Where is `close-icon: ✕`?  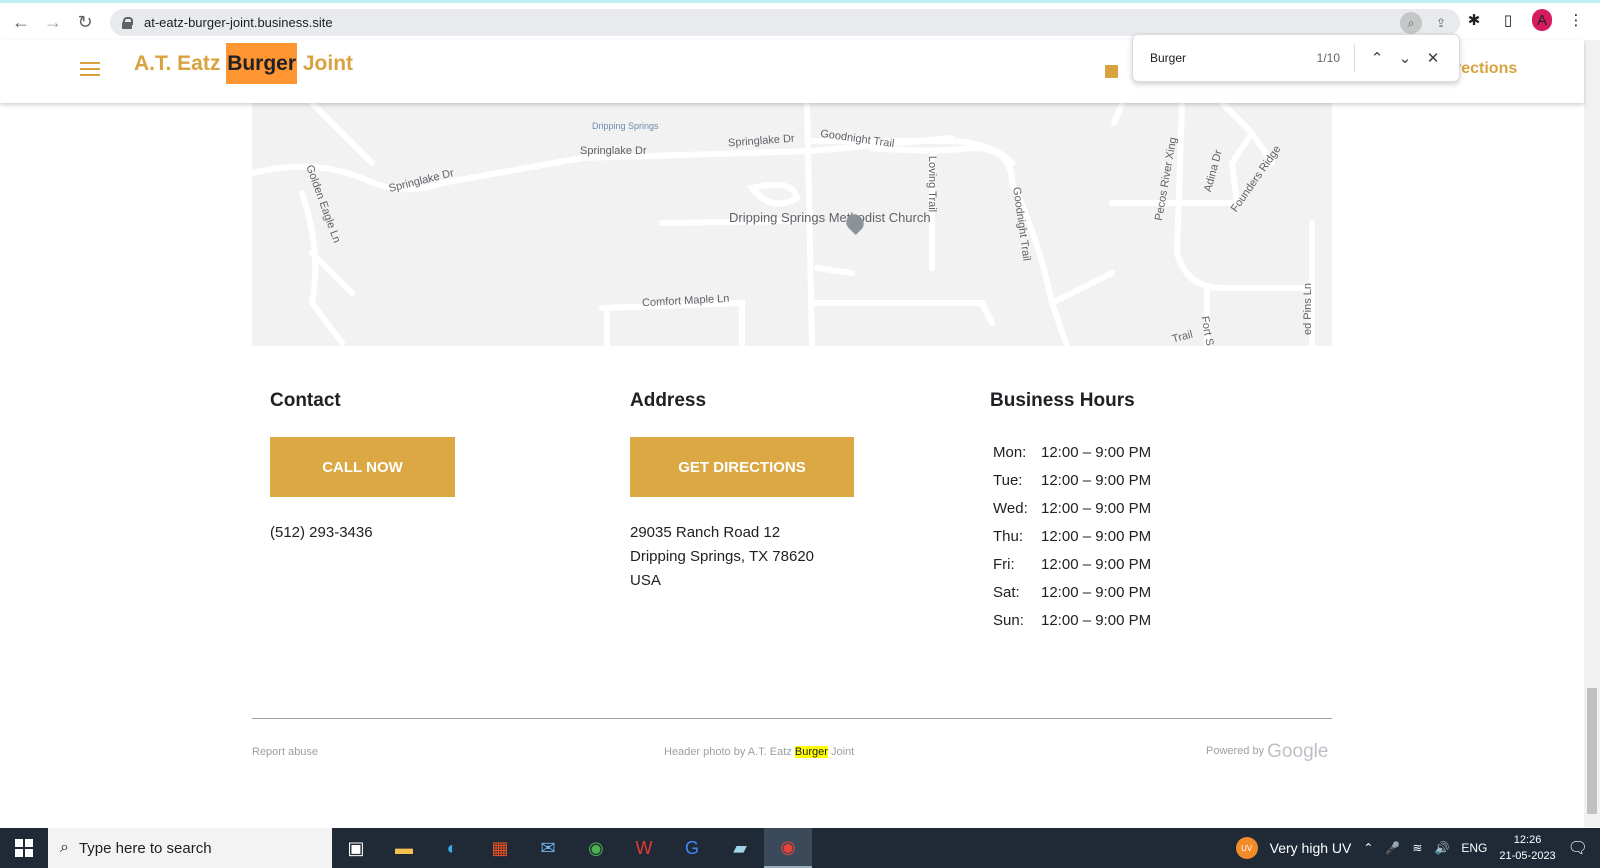
close-icon: ✕ is located at coordinates (1433, 58).